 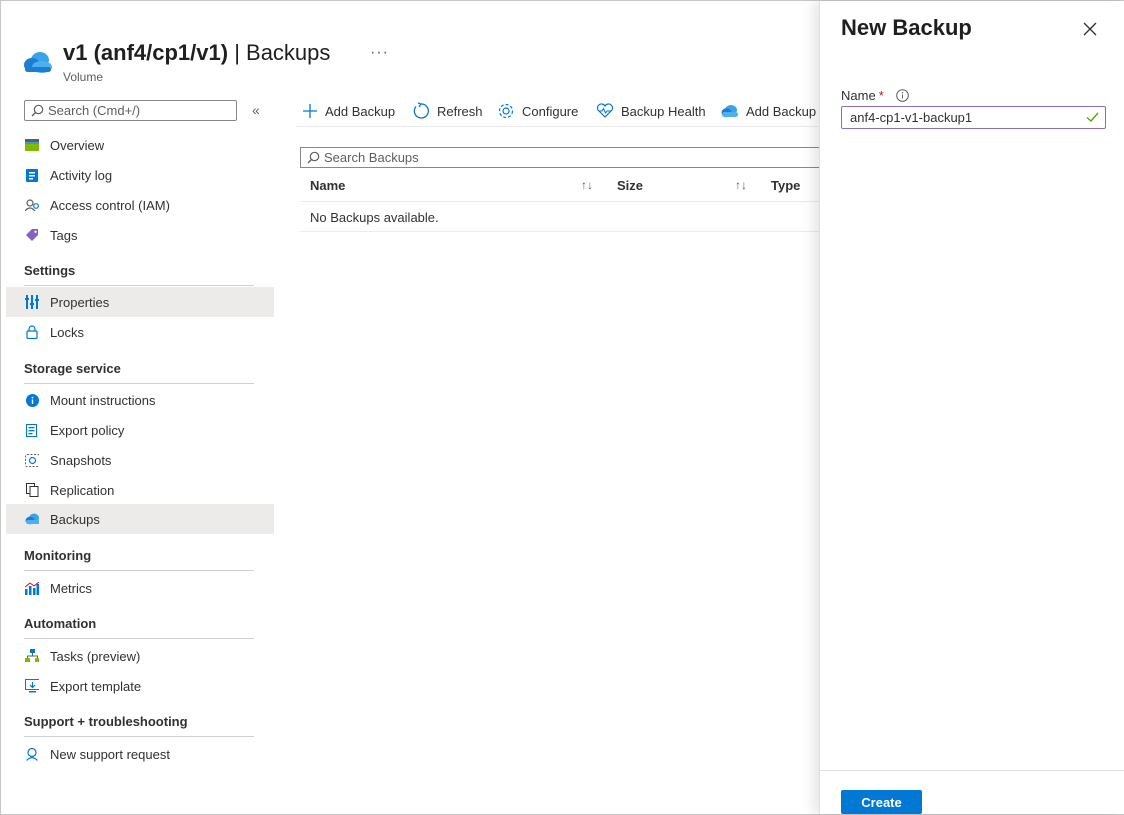 I want to click on sidebar-item-label: Overview, so click(x=77, y=145).